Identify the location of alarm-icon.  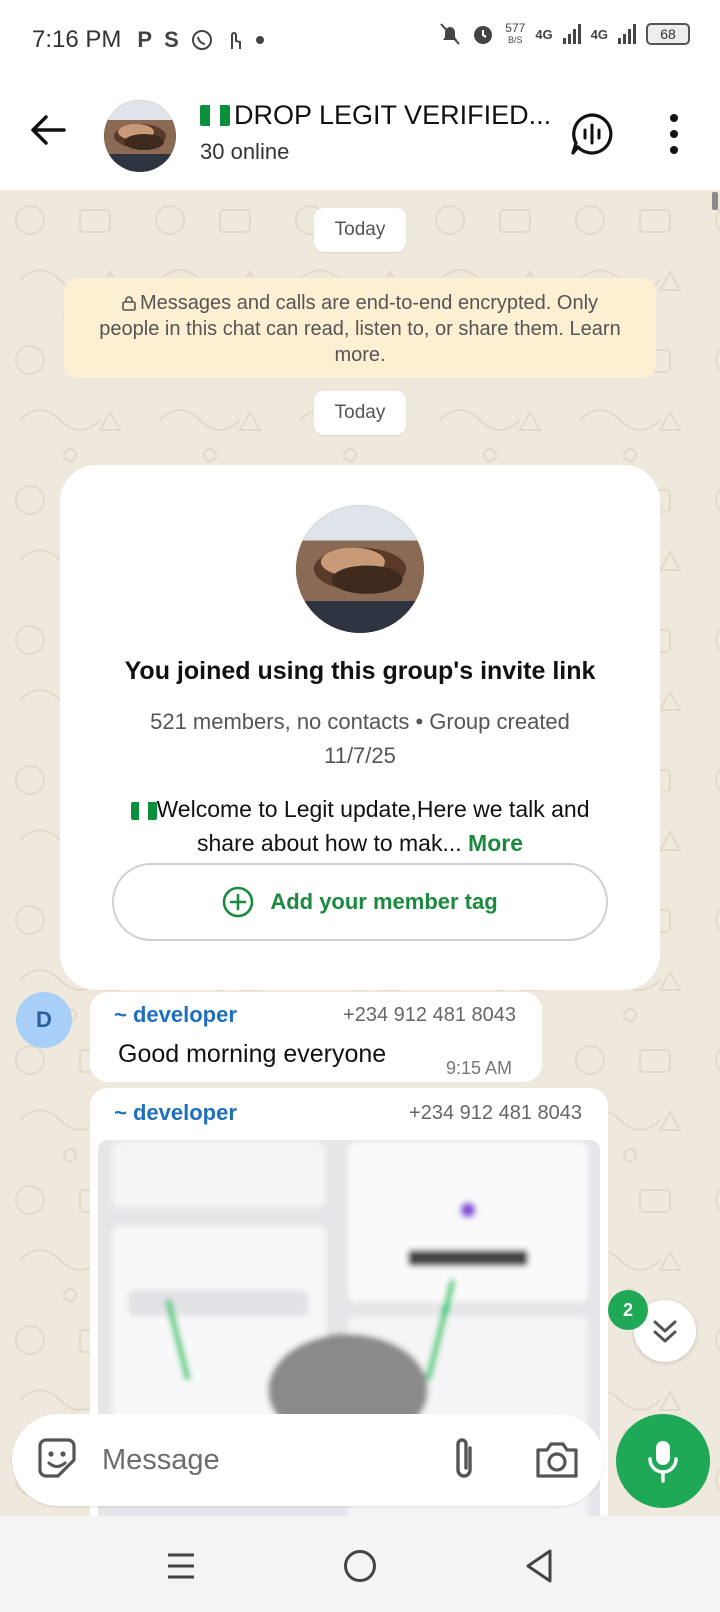
(483, 35).